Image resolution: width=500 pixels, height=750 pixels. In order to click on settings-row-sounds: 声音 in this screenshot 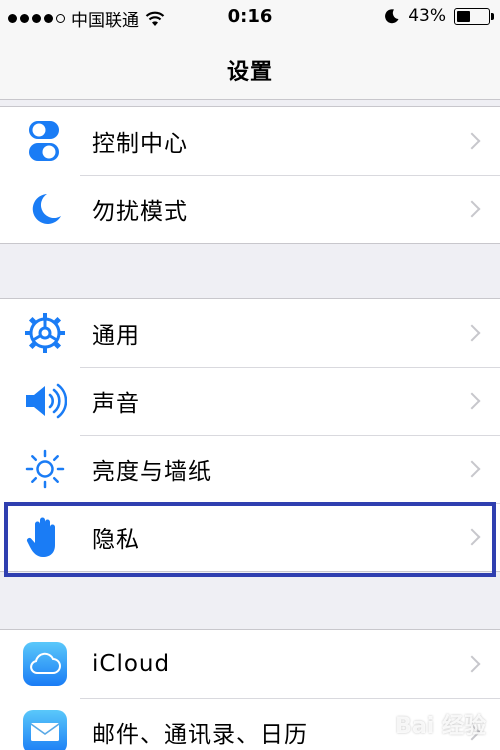, I will do `click(250, 401)`.